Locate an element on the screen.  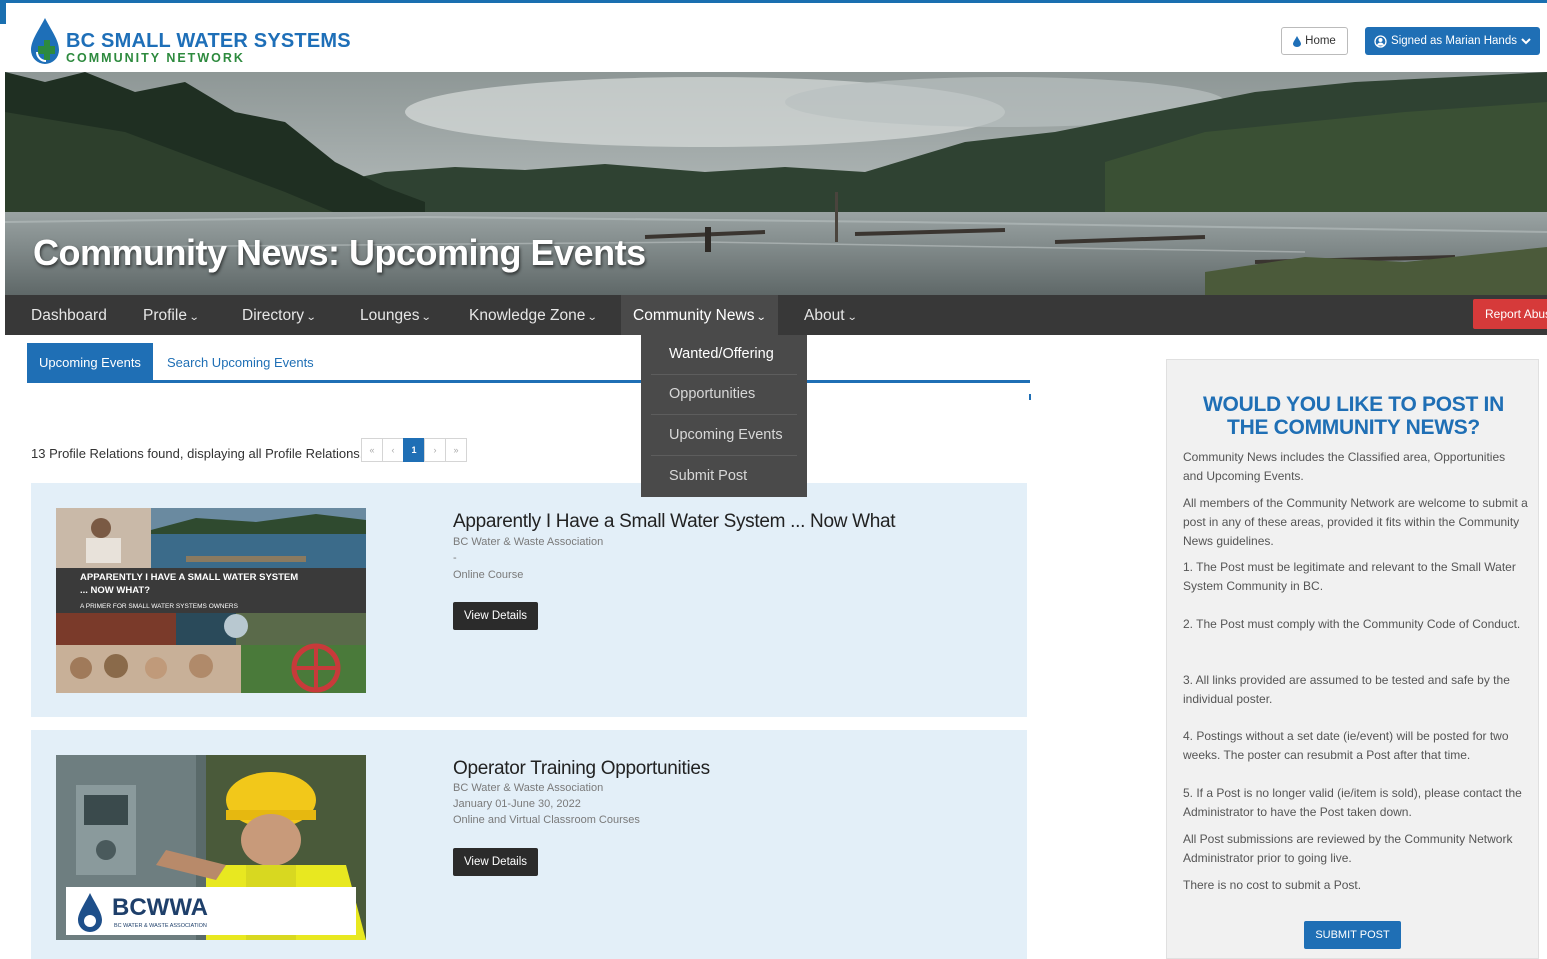
nav-lounges-label: Lounges is located at coordinates (390, 315).